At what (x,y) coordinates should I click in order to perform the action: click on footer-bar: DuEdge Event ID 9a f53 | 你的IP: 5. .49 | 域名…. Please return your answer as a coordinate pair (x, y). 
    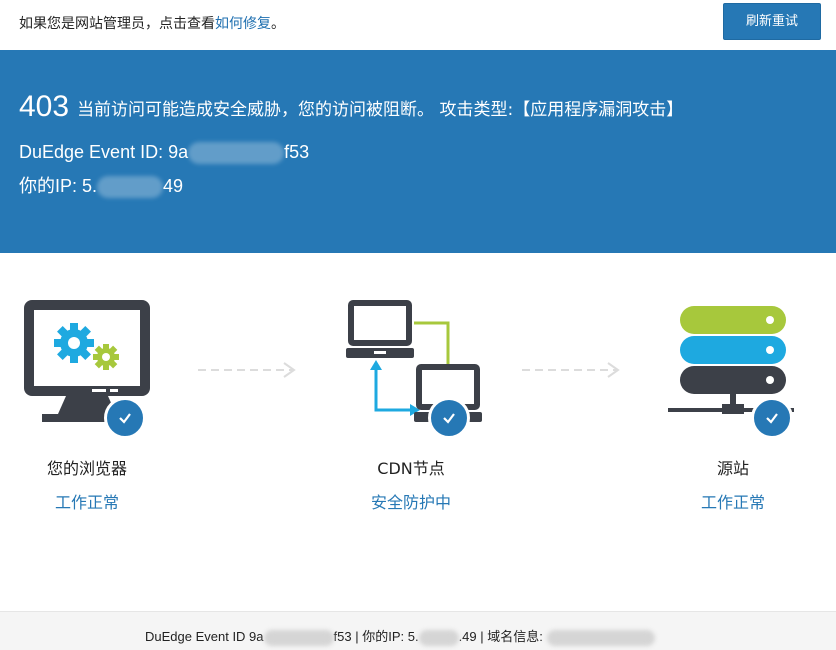
    Looking at the image, I should click on (418, 630).